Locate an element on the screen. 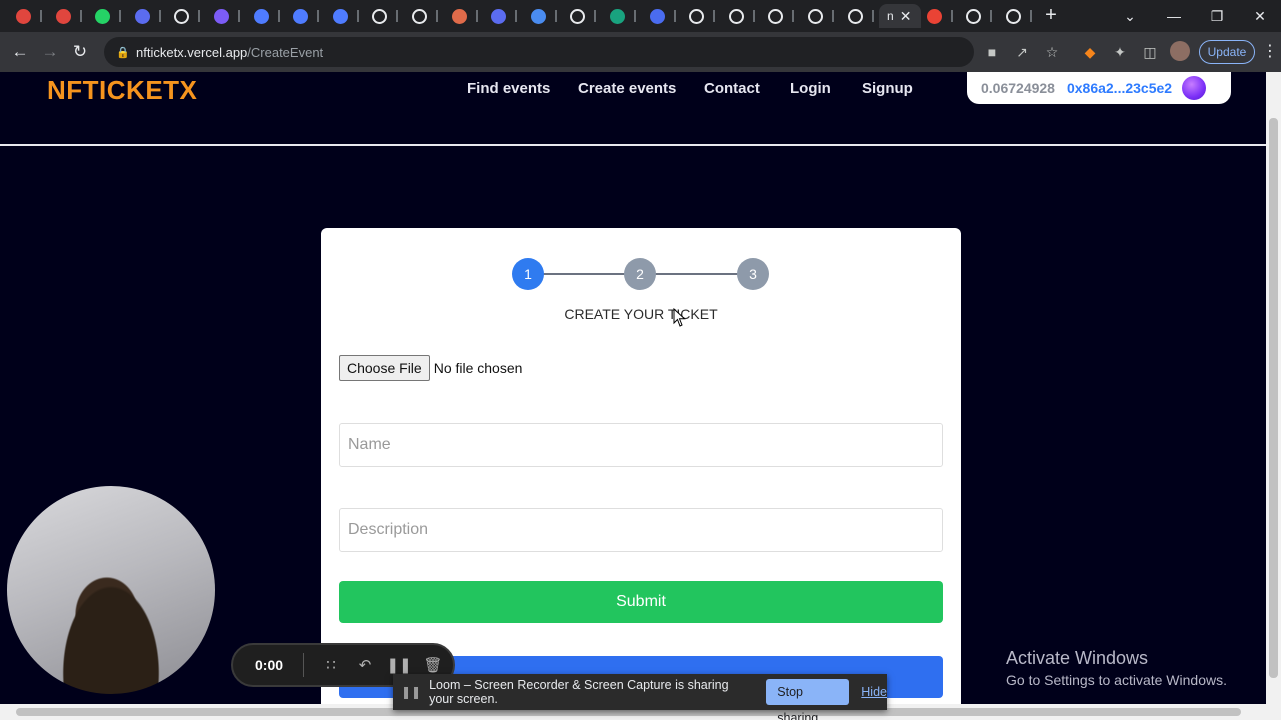 The image size is (1281, 720). minimize-button: — is located at coordinates (1174, 16).